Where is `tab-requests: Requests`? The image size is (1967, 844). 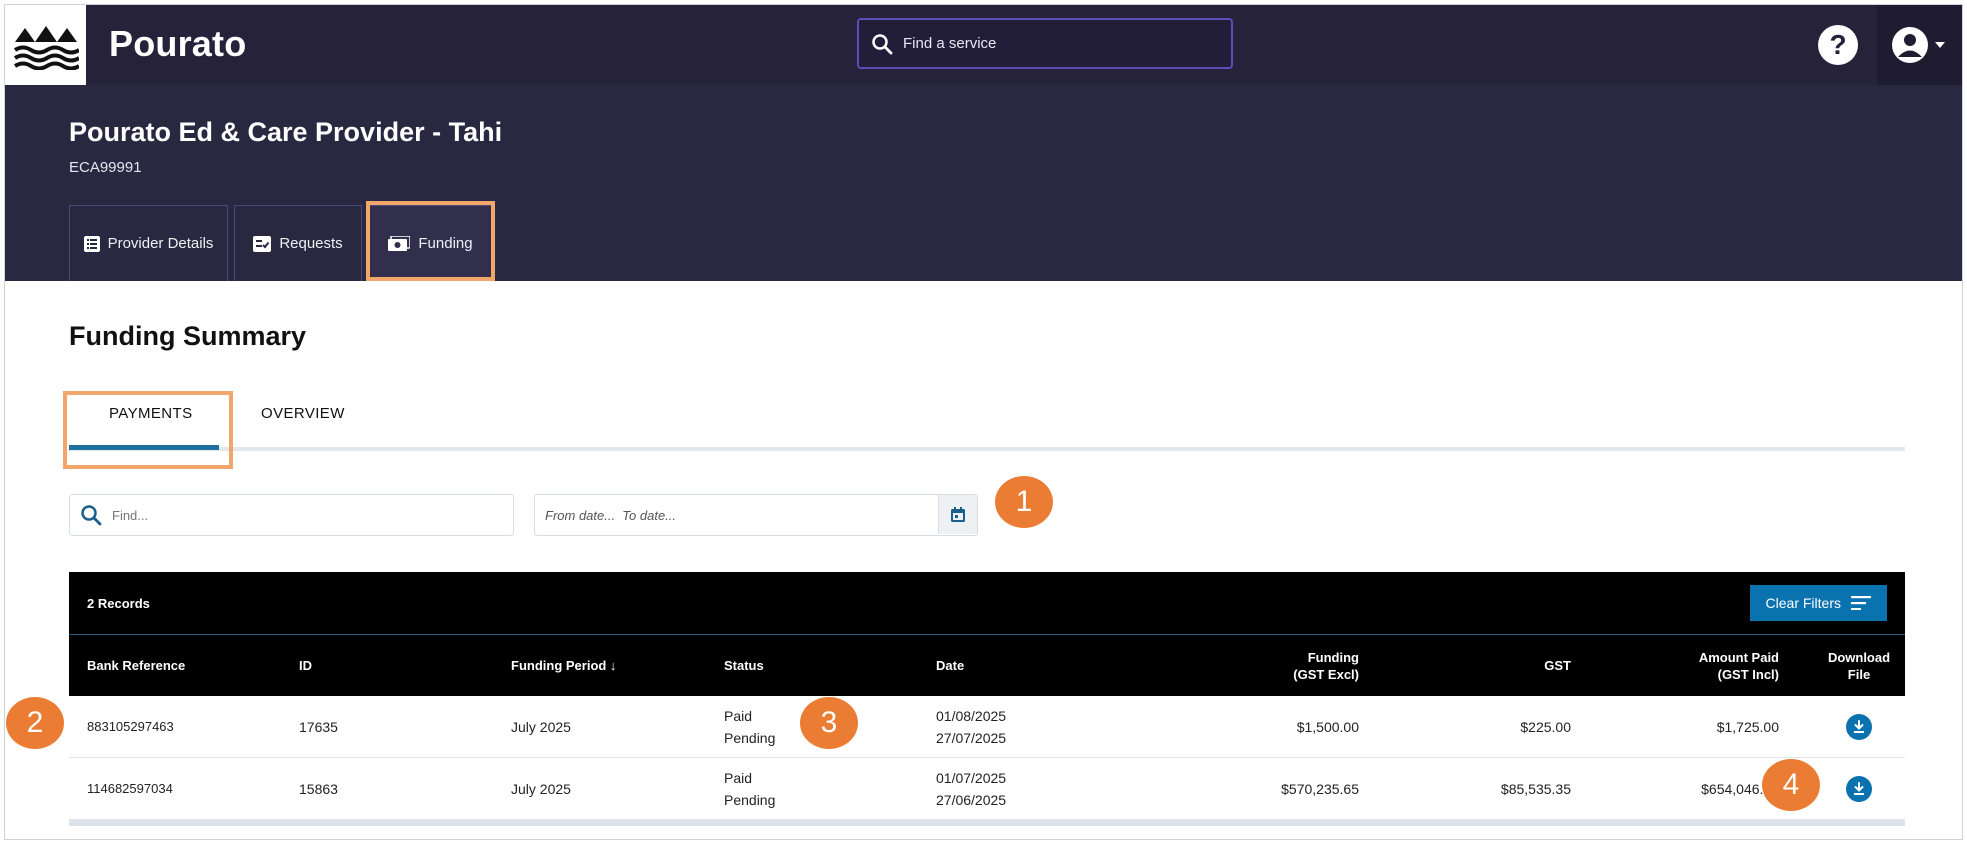
tab-requests: Requests is located at coordinates (298, 243).